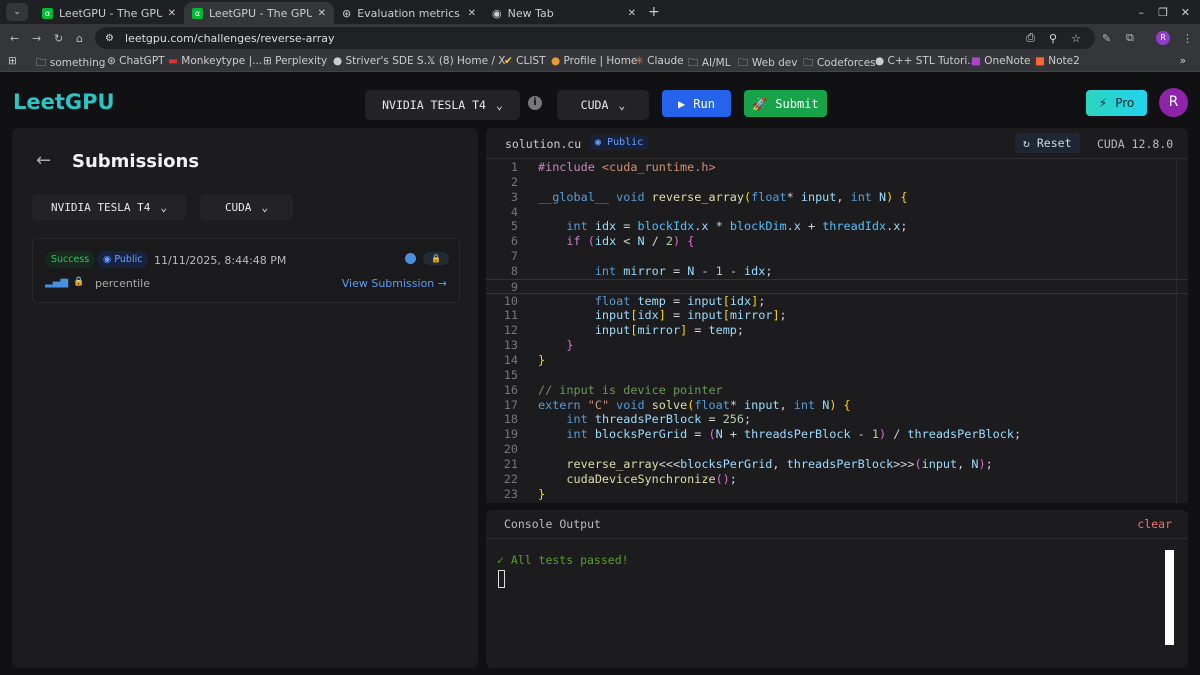 The image size is (1200, 675). Describe the element at coordinates (259, 13) in the screenshot. I see `browser-tab-active: αLeetGPU - The GPU Prog✕` at that location.